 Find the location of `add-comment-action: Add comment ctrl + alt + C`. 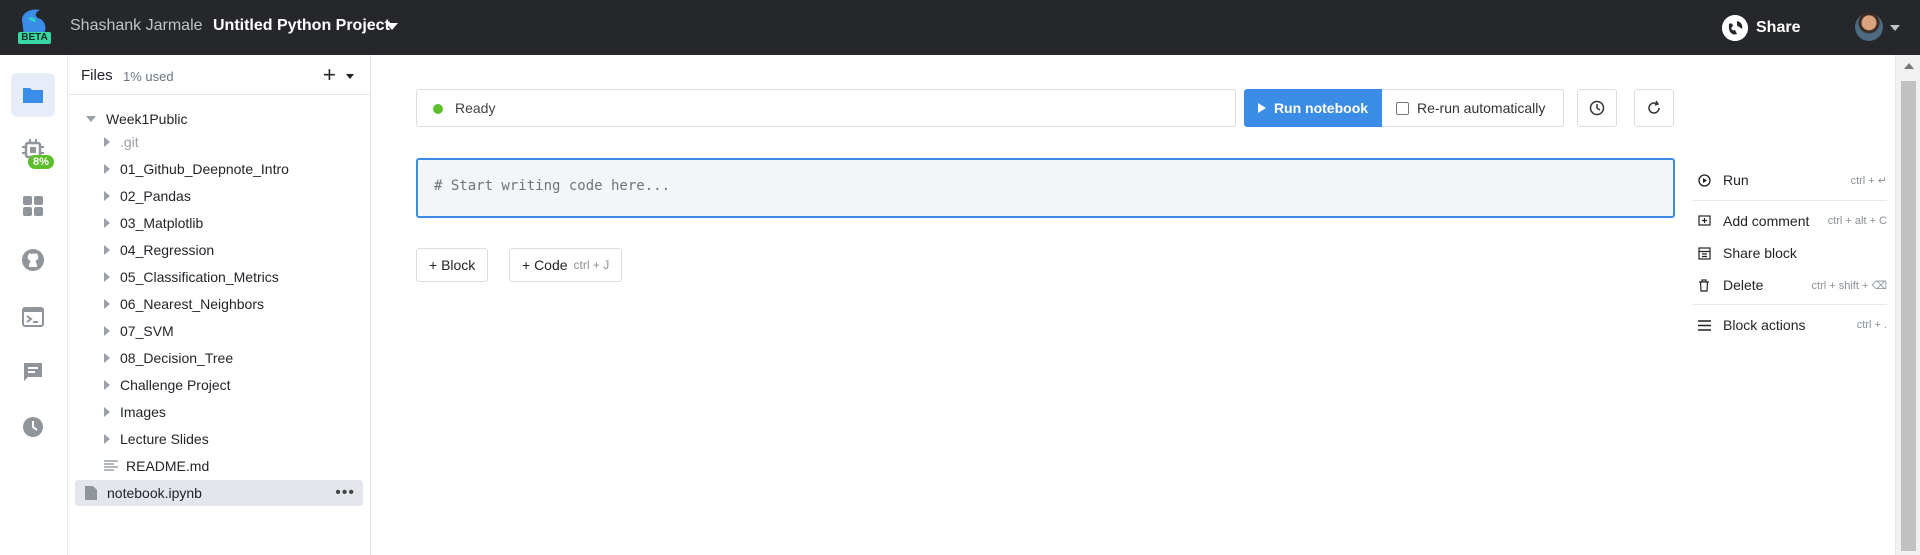

add-comment-action: Add comment ctrl + alt + C is located at coordinates (1789, 221).